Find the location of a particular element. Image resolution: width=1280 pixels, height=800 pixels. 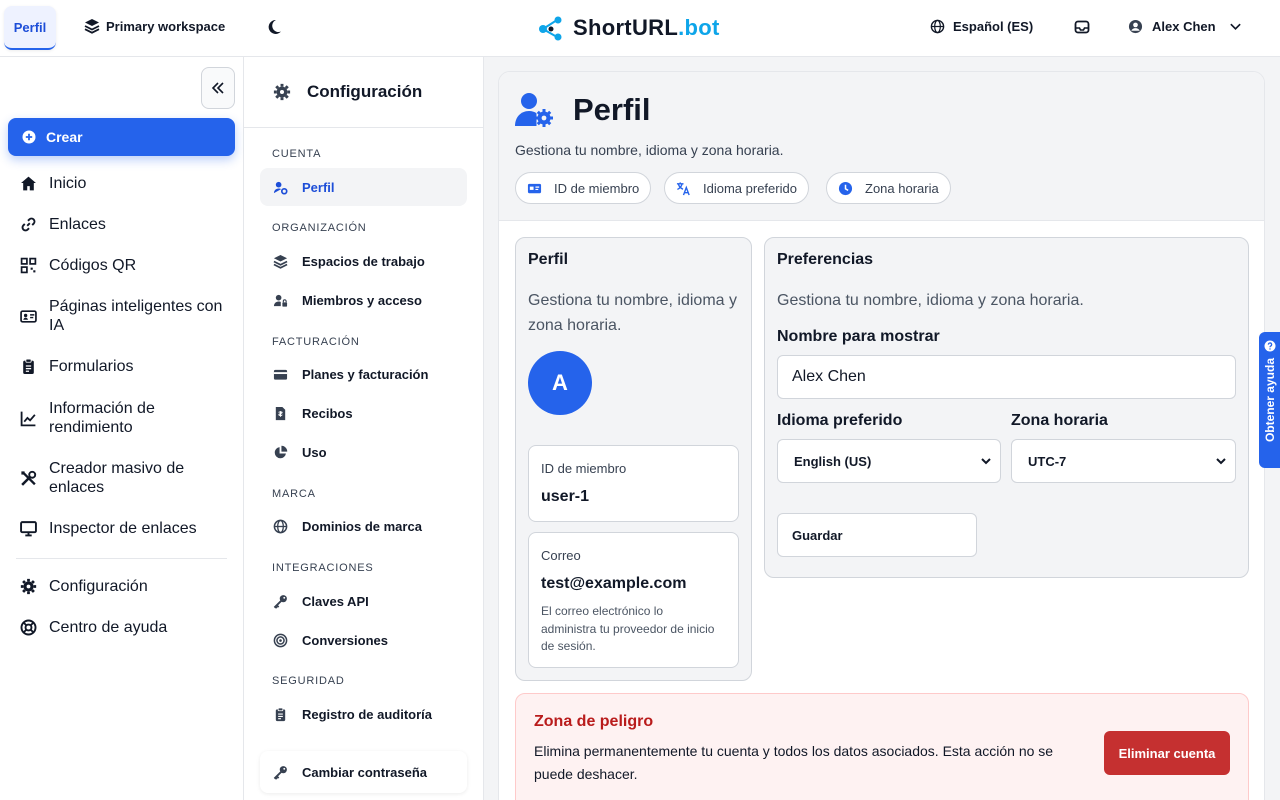

workspace-name: Primary workspace is located at coordinates (166, 26).